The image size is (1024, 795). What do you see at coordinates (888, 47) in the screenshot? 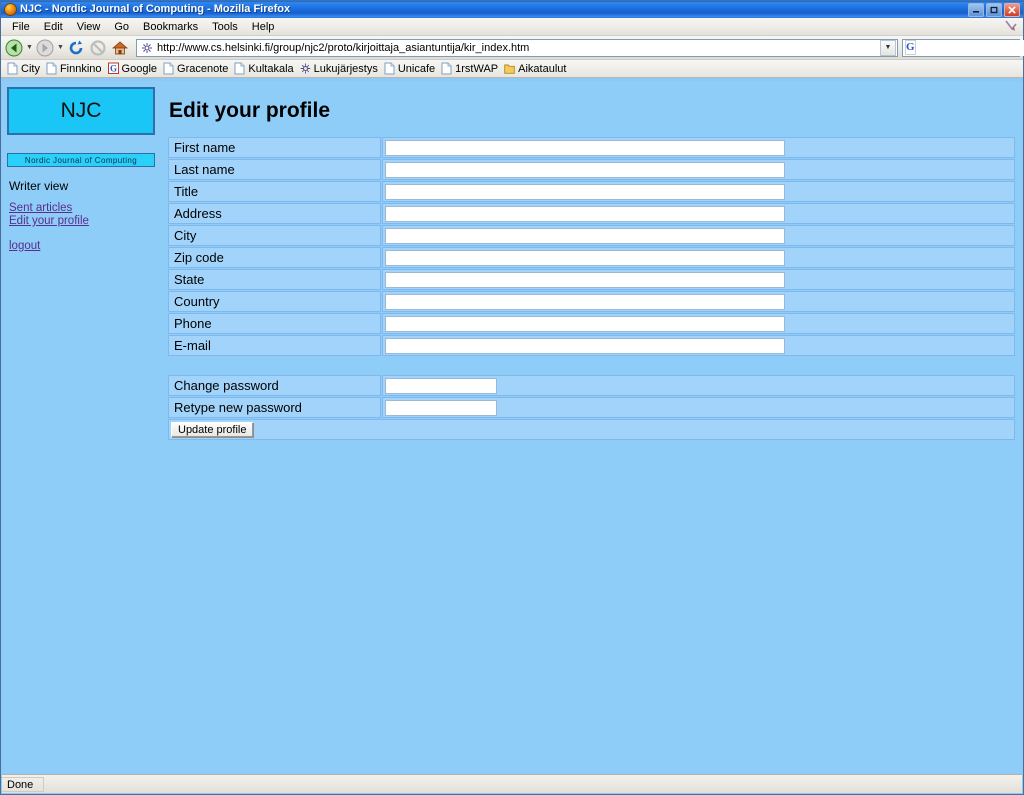
I see `url-dropdown-chevron-down-icon: ▼` at bounding box center [888, 47].